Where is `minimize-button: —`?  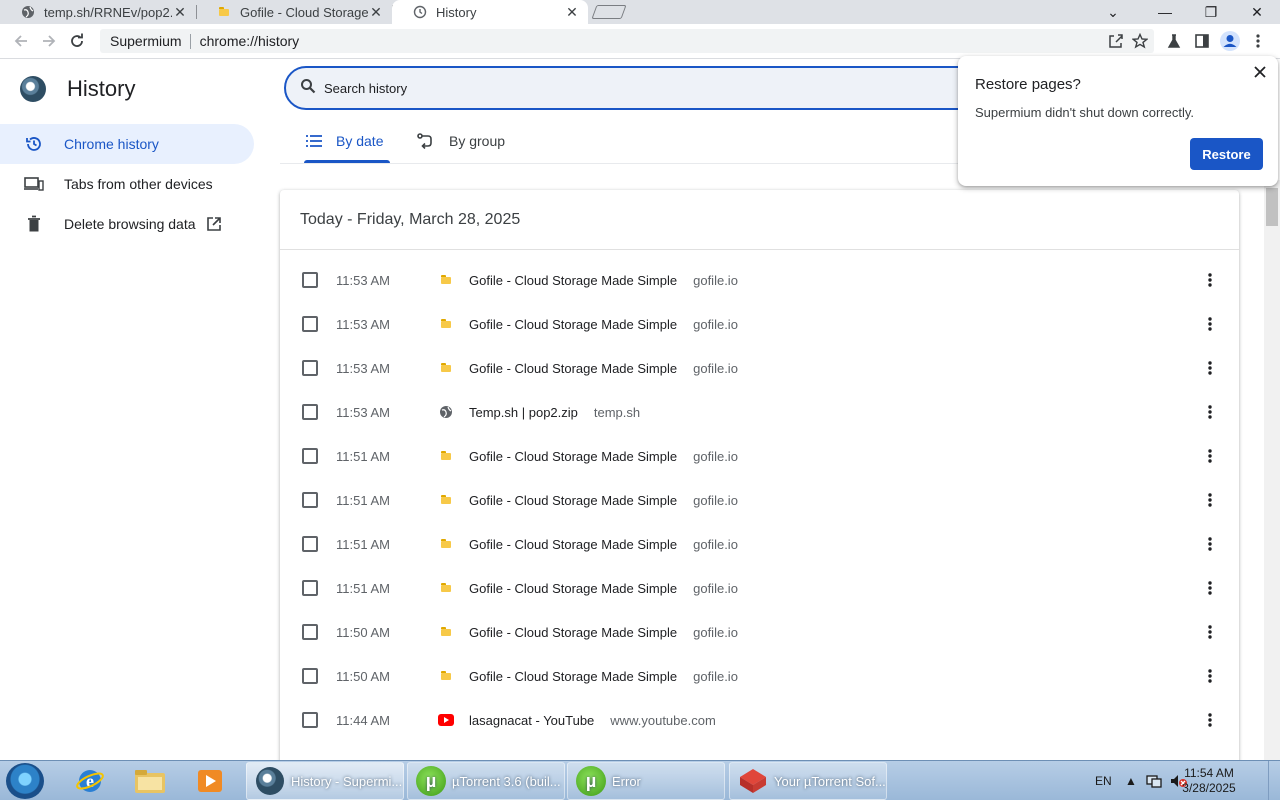
minimize-button: — is located at coordinates (1165, 12).